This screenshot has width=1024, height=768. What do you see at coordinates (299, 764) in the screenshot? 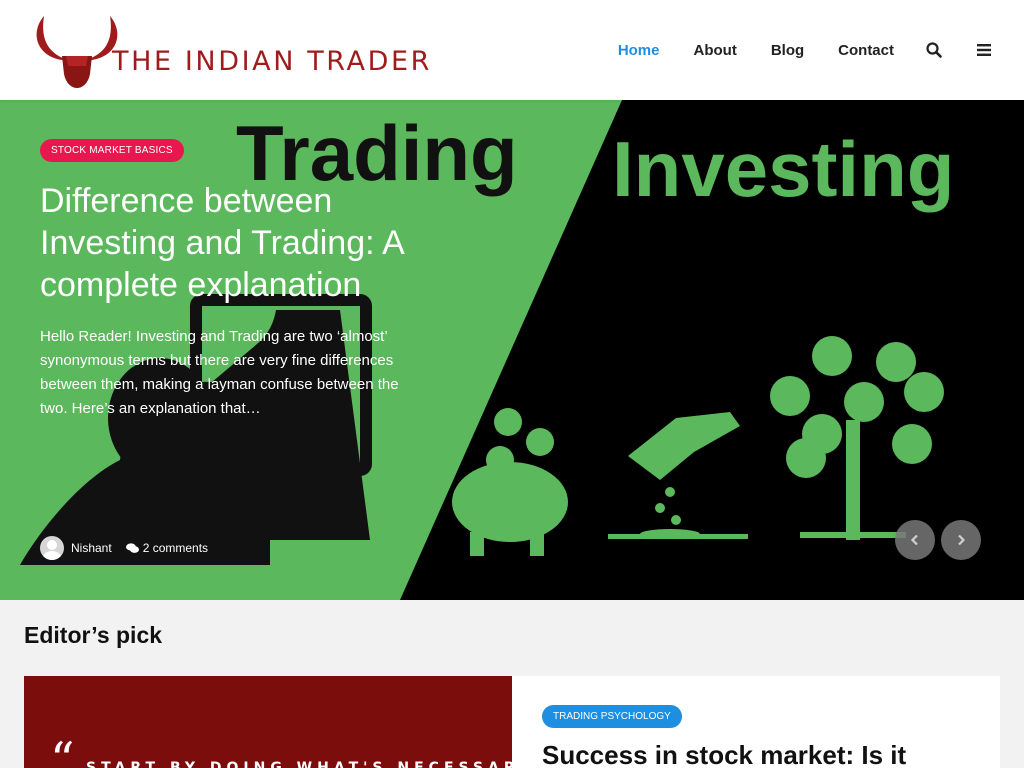
I see `quote-text: START BY DOING WHAT'S NECESSARY` at bounding box center [299, 764].